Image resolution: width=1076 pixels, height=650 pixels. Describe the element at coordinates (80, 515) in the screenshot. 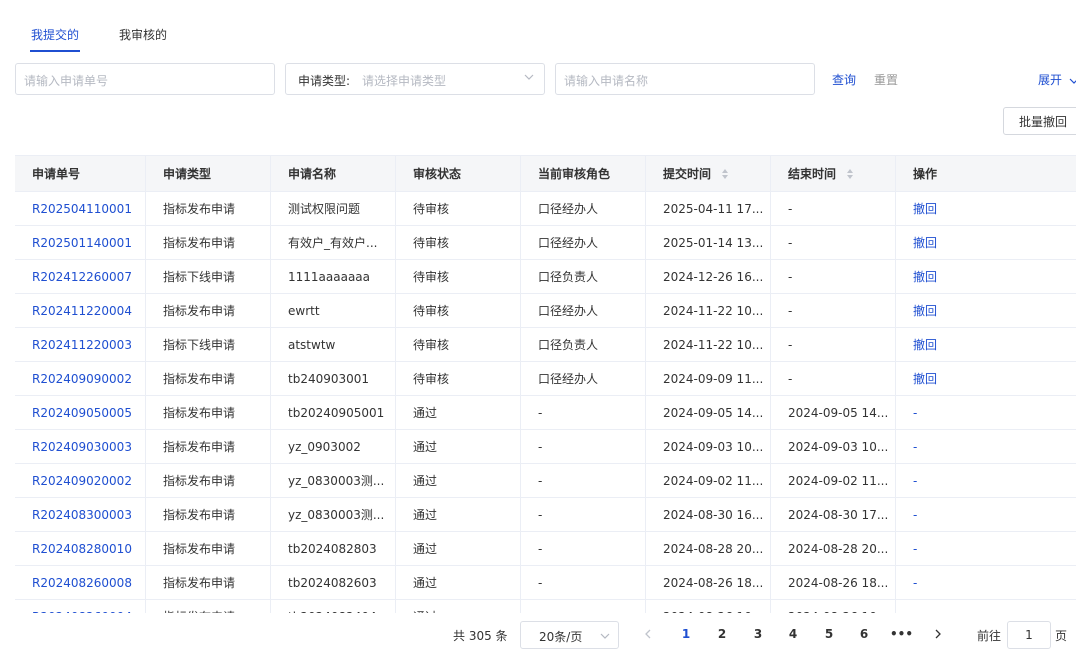

I see `order-no-cell: R202408300003` at that location.